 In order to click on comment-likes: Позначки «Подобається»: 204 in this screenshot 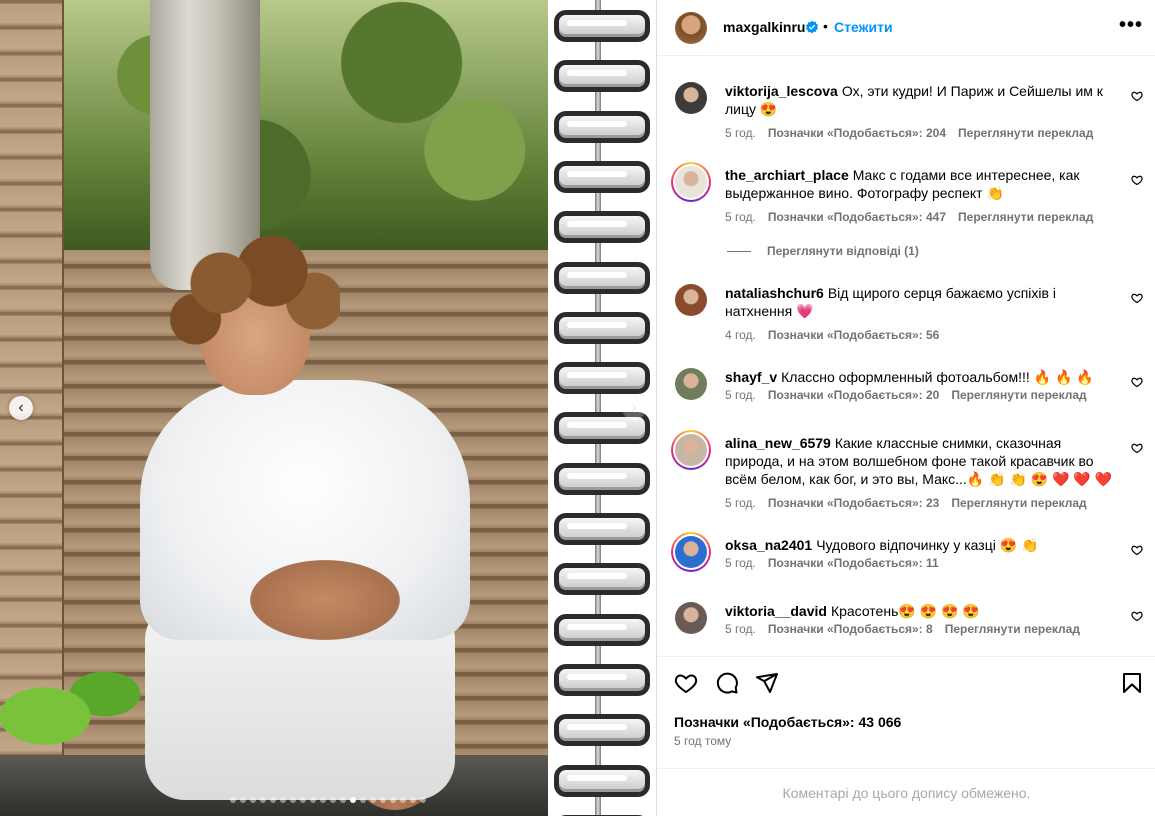, I will do `click(857, 133)`.